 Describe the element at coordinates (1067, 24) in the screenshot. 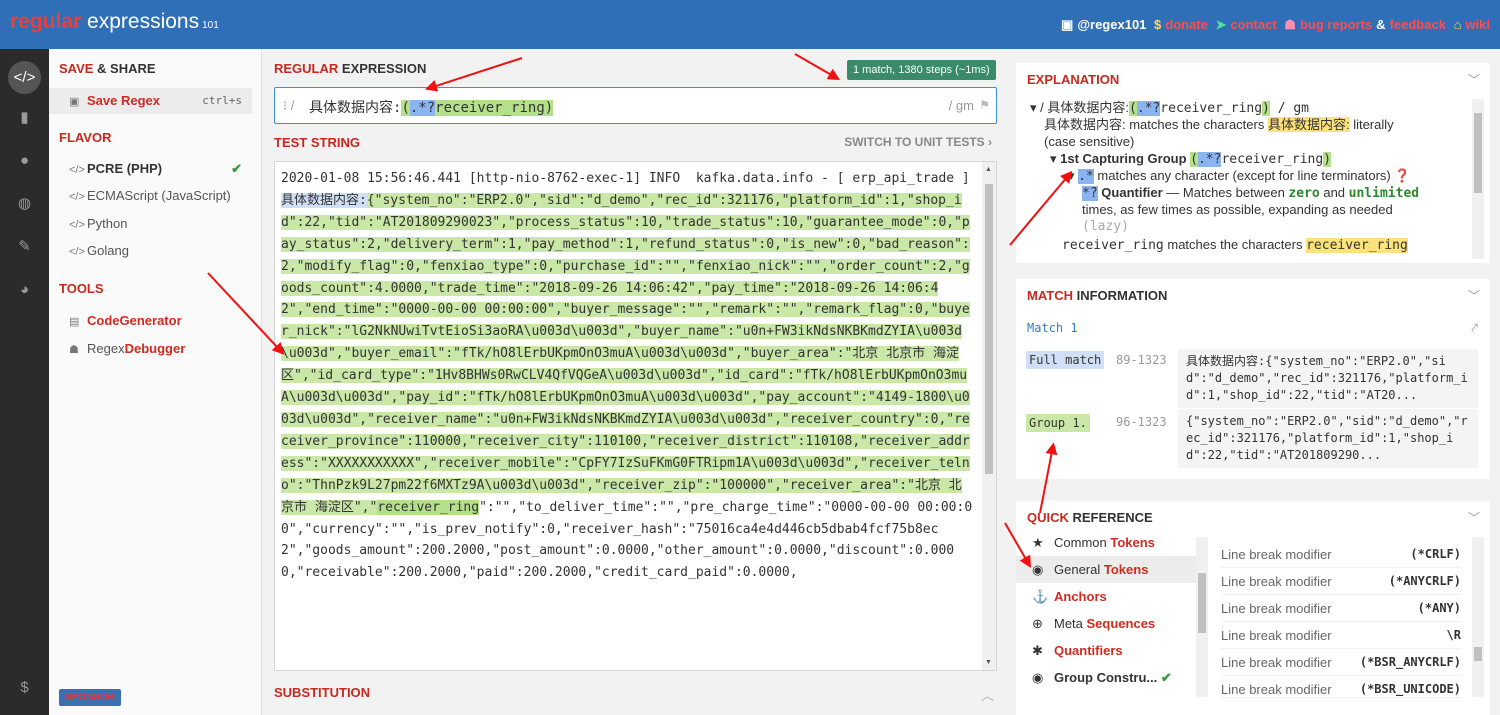

I see `twitter-icon: ▣` at that location.